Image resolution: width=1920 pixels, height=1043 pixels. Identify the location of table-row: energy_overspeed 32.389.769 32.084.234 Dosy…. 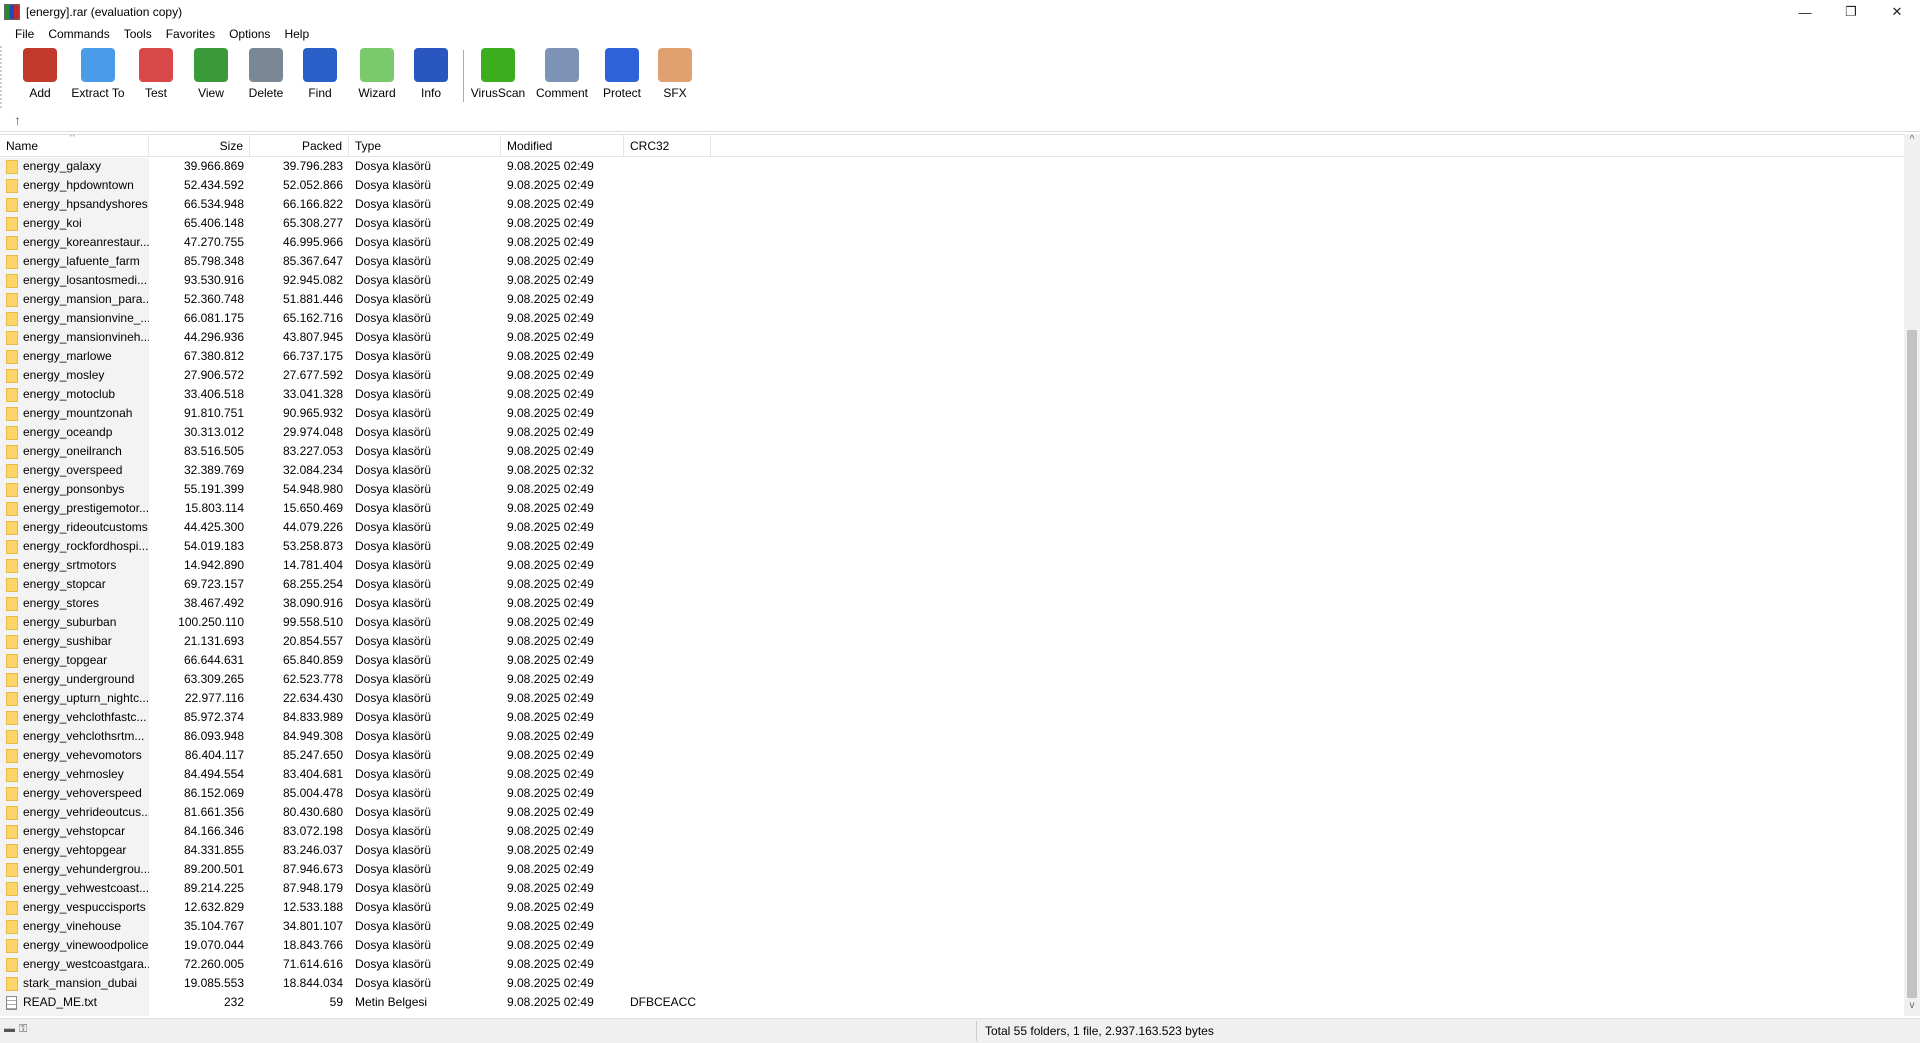
(952, 470).